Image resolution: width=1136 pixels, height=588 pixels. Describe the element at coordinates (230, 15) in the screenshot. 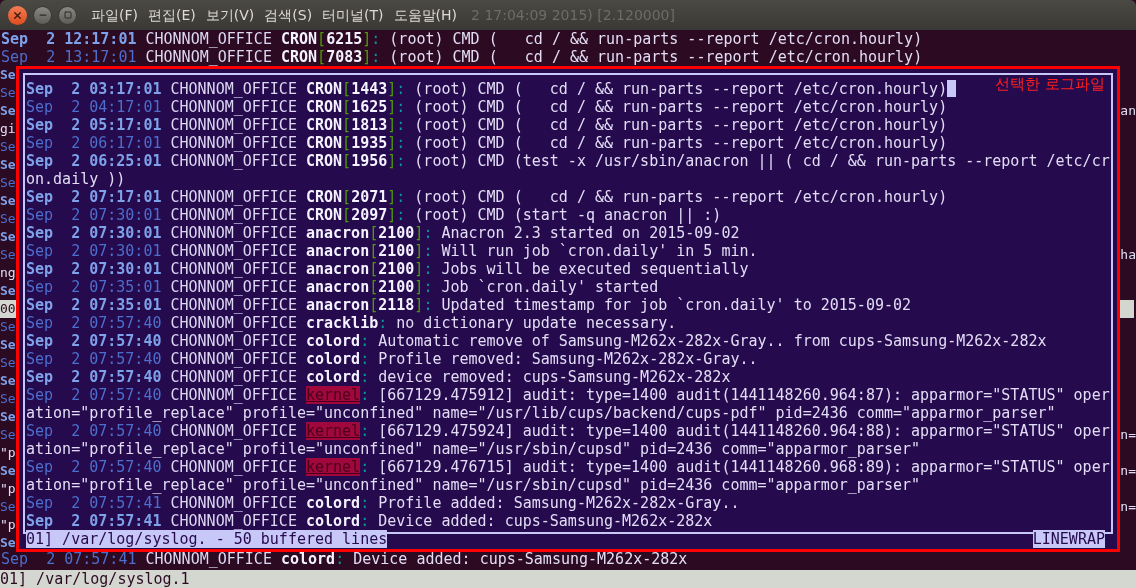

I see `menu-item: 보기(V)` at that location.